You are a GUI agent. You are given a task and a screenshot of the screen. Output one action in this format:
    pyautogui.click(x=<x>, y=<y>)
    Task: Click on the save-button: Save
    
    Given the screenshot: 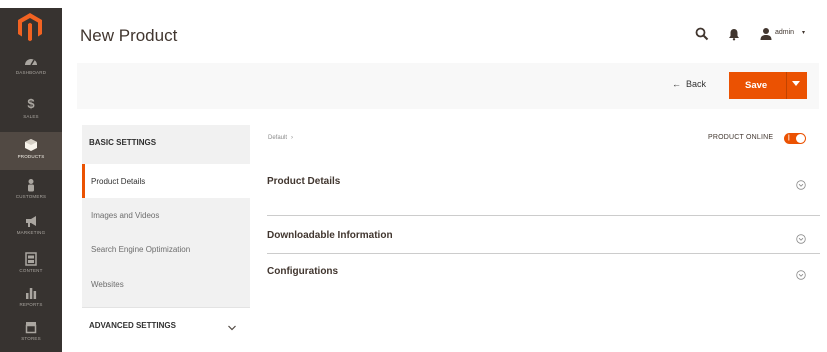 What is the action you would take?
    pyautogui.click(x=756, y=85)
    